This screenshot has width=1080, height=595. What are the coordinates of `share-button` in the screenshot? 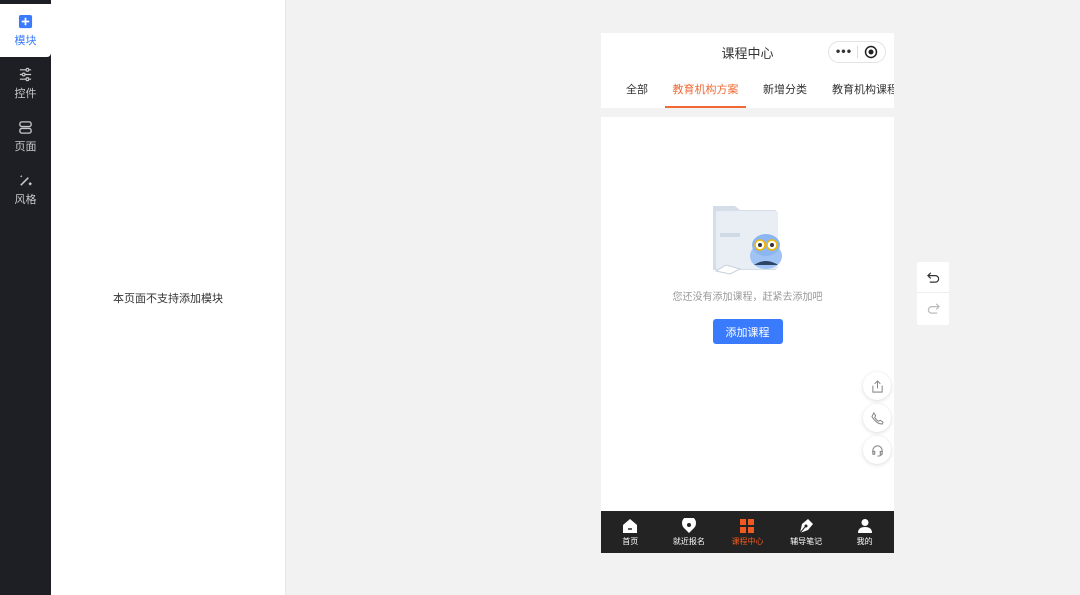 It's located at (877, 386).